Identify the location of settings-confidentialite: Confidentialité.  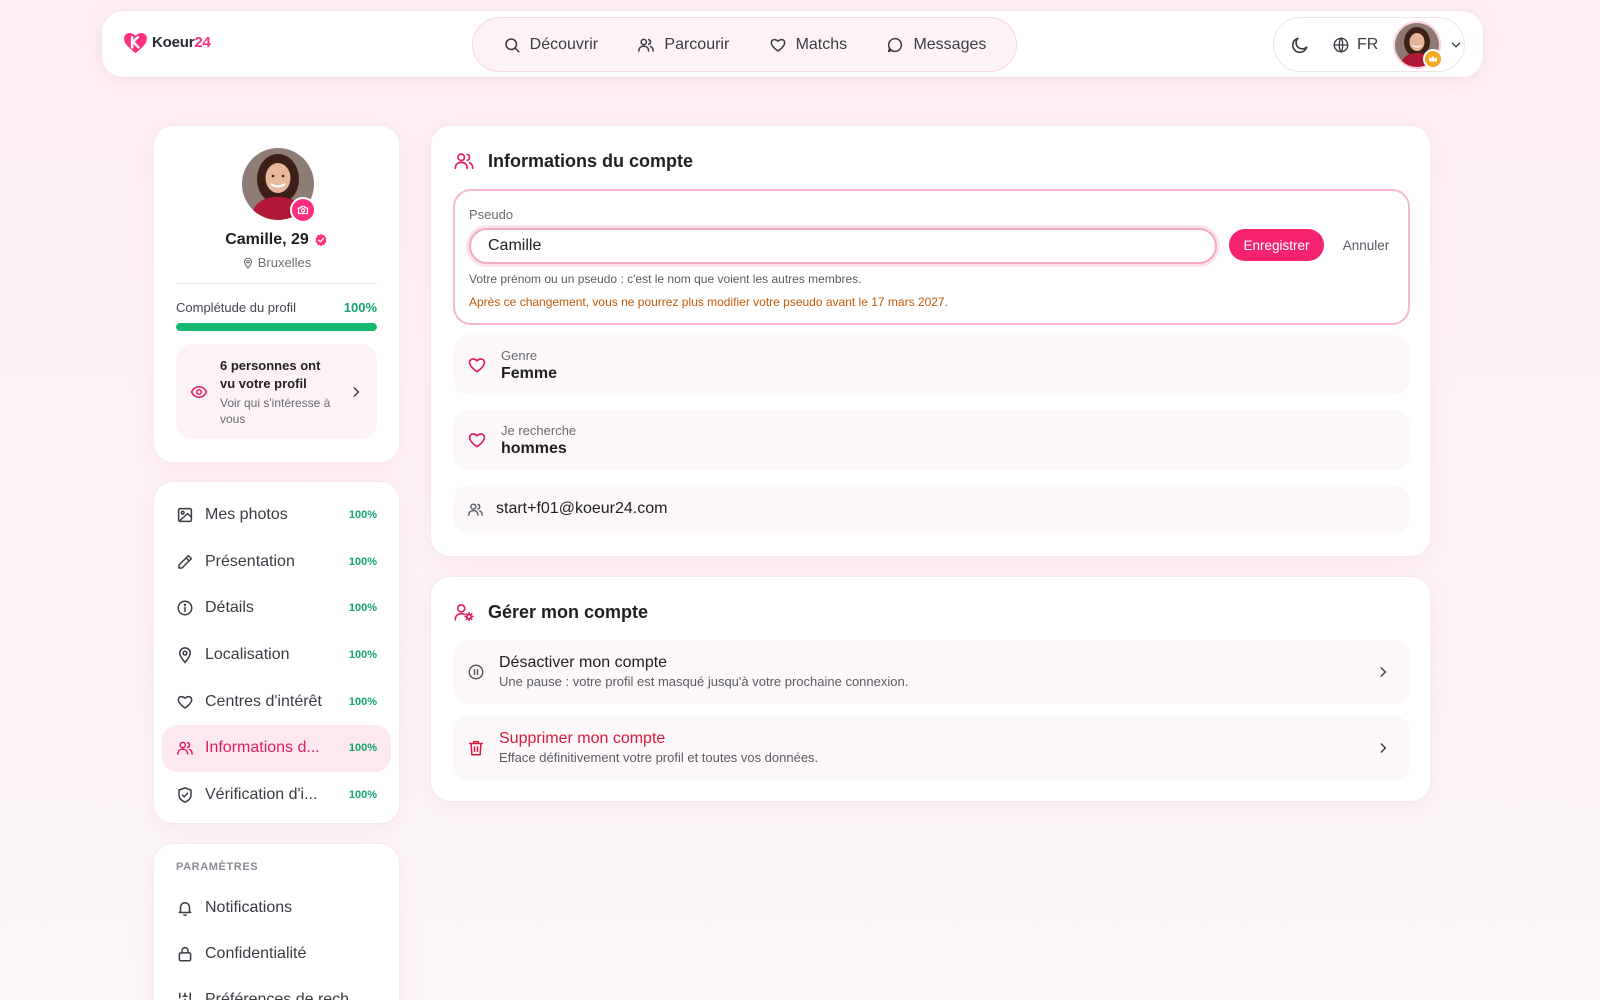
(276, 954).